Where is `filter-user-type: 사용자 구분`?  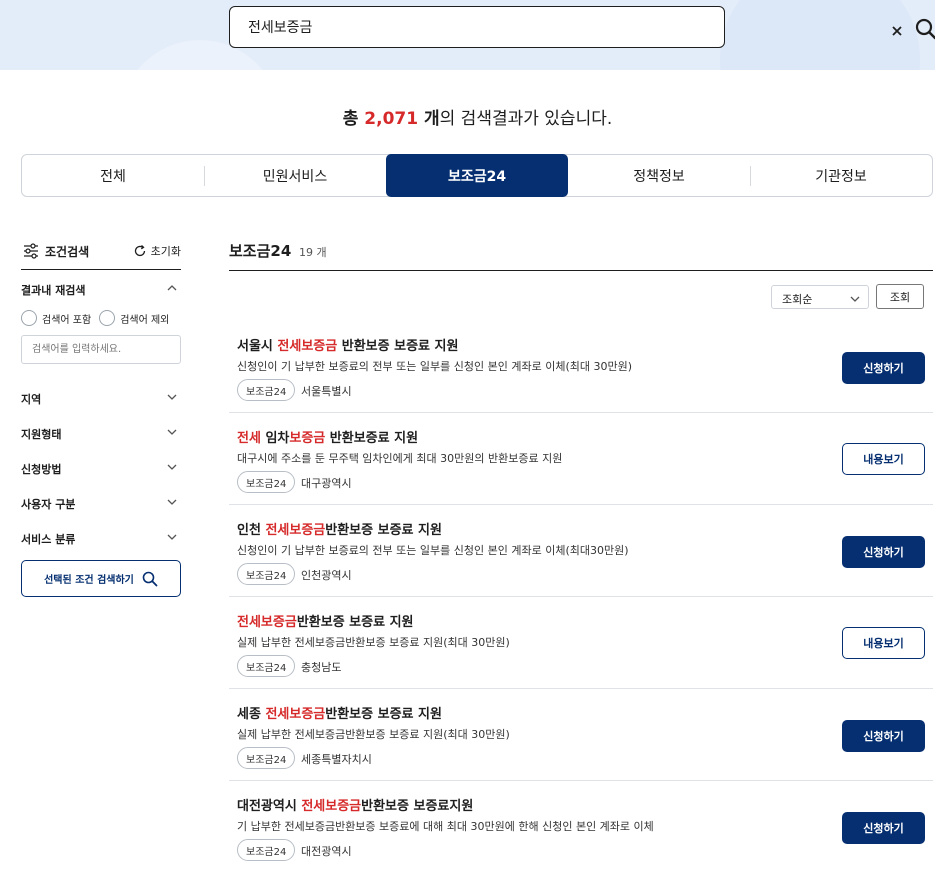 filter-user-type: 사용자 구분 is located at coordinates (101, 501).